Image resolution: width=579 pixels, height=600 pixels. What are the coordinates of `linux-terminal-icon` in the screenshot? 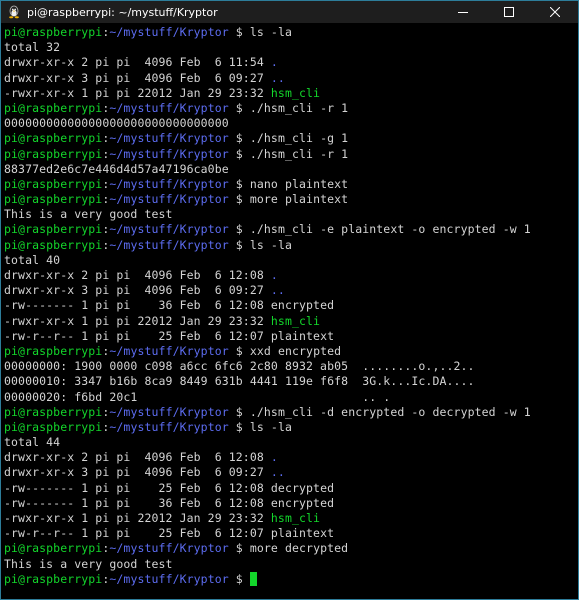 It's located at (14, 12).